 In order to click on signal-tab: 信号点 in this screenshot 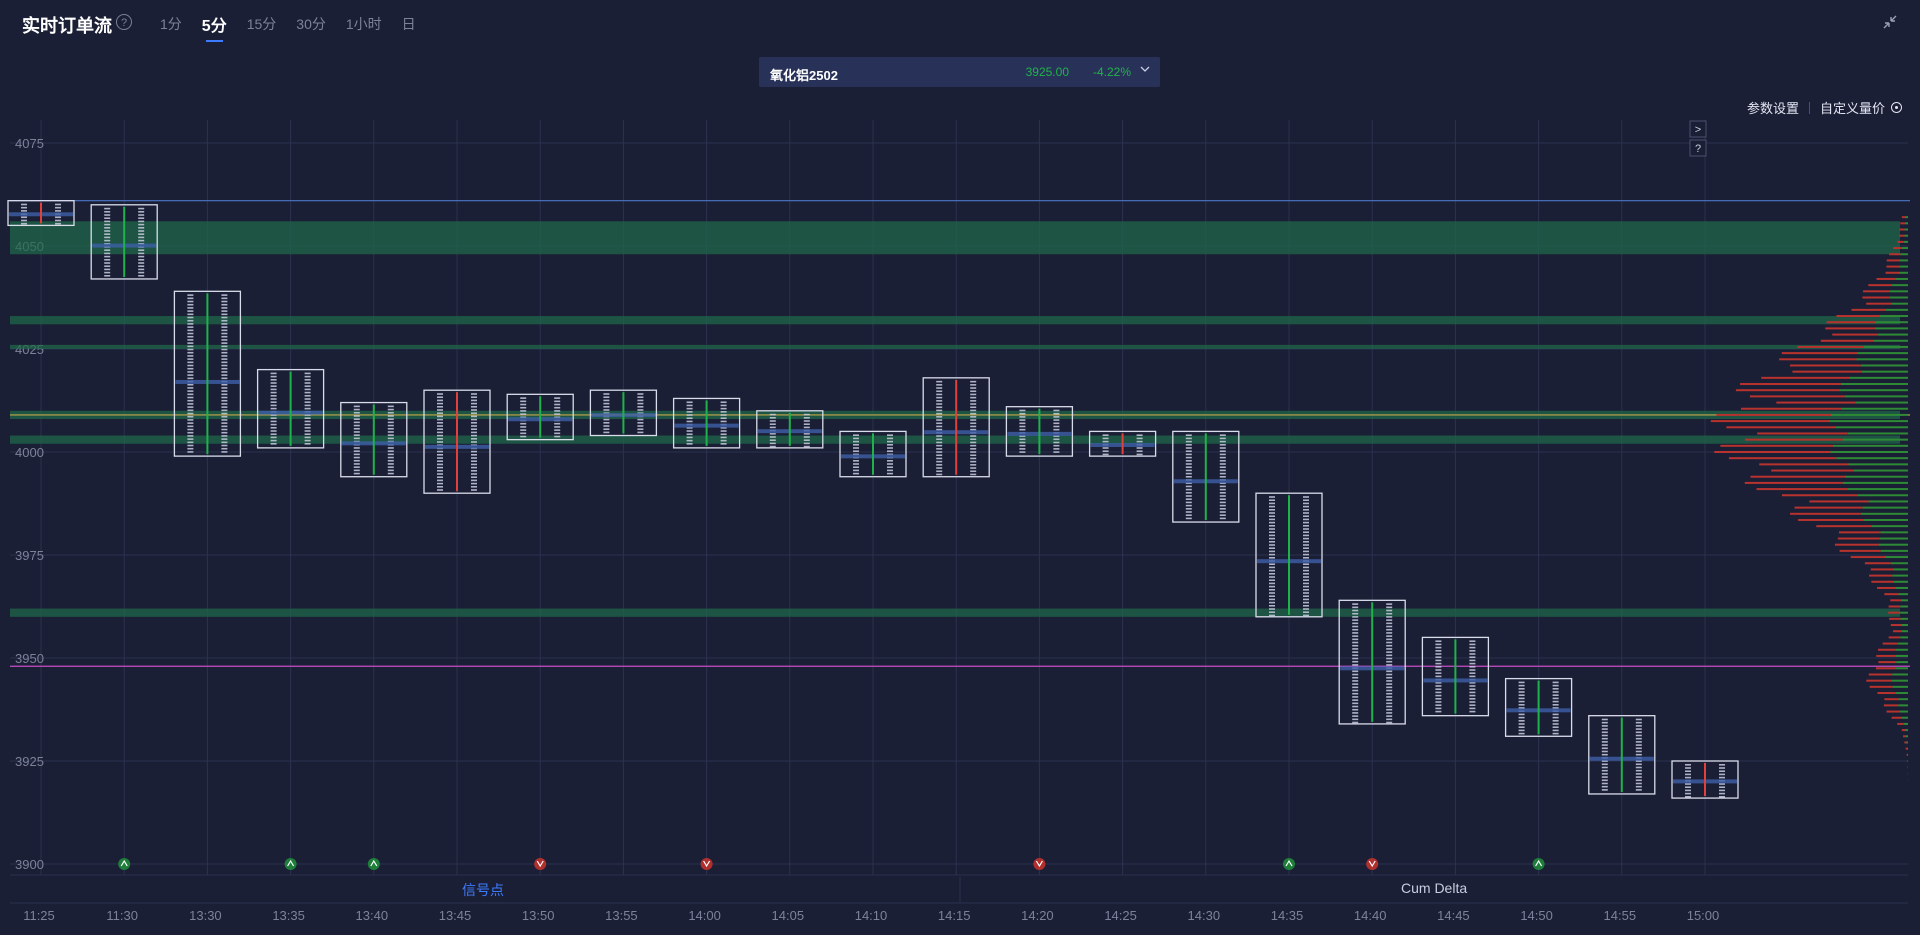, I will do `click(483, 890)`.